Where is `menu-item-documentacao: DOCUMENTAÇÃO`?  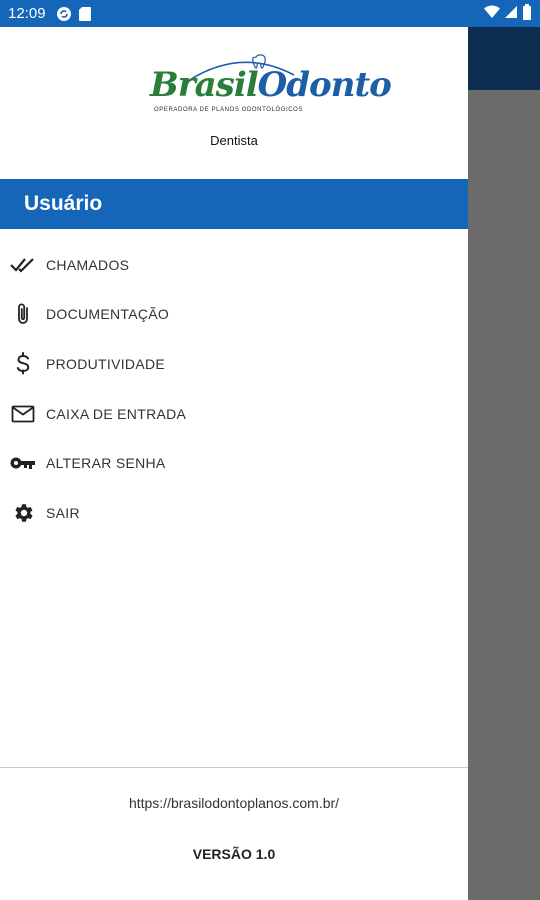
menu-item-documentacao: DOCUMENTAÇÃO is located at coordinates (234, 315).